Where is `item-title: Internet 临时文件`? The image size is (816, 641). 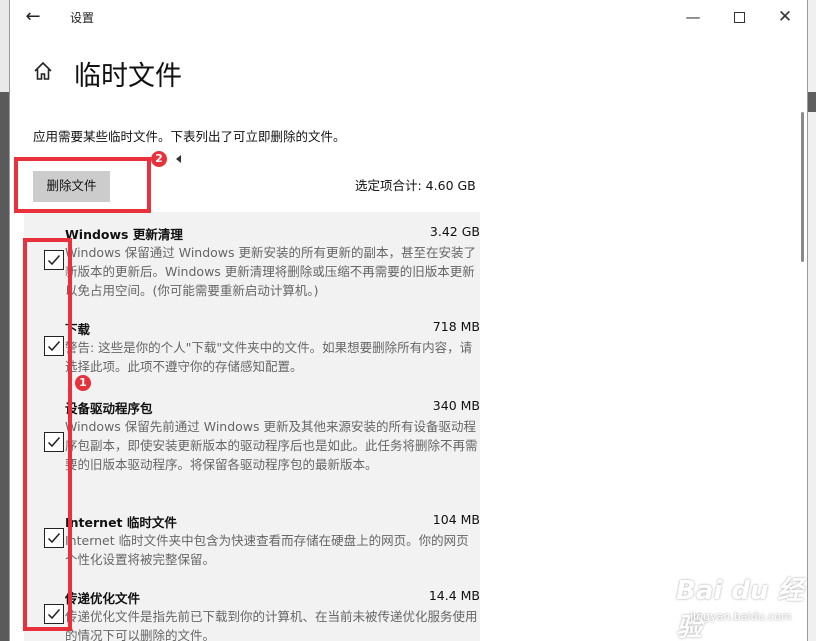 item-title: Internet 临时文件 is located at coordinates (121, 522).